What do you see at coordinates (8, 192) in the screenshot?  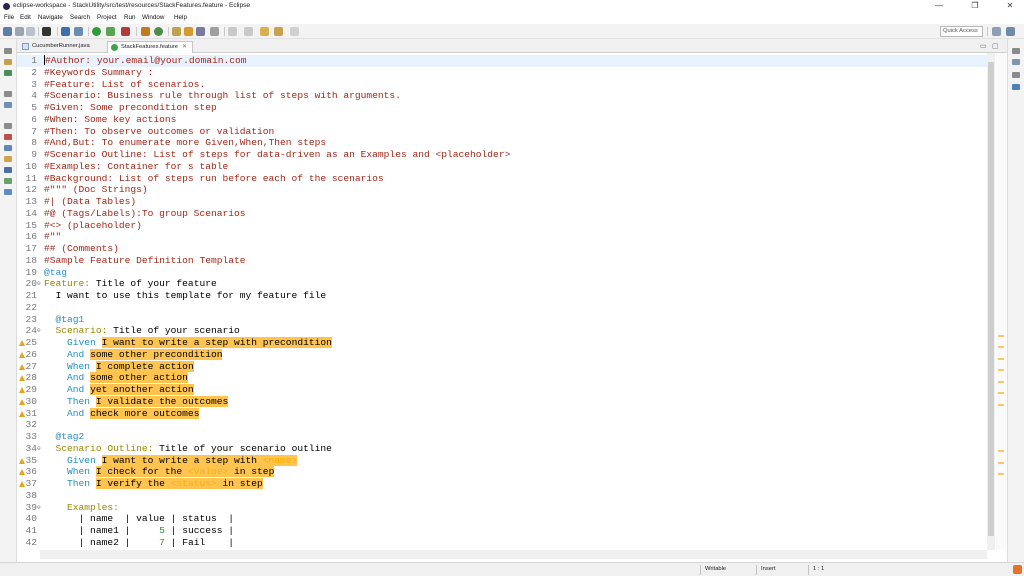 I see `junit-icon` at bounding box center [8, 192].